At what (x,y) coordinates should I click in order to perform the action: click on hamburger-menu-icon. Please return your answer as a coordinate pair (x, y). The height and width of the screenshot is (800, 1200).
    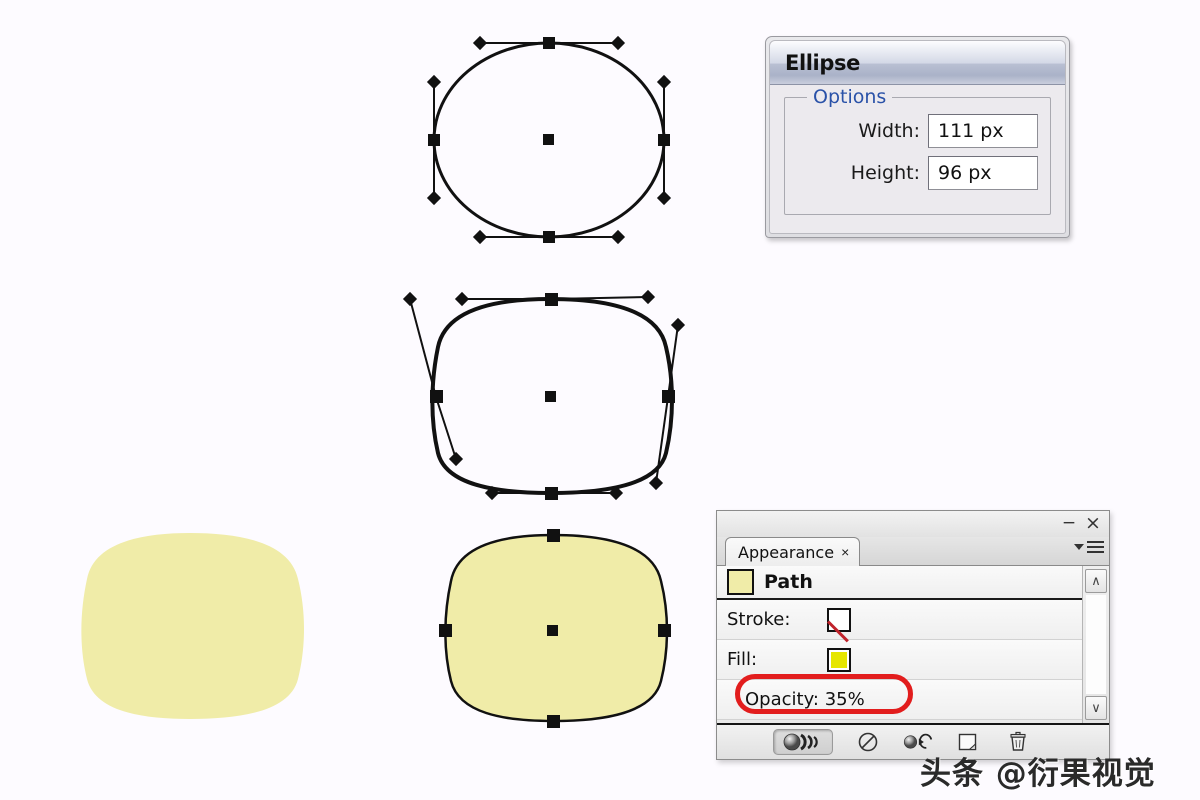
    Looking at the image, I should click on (1095, 547).